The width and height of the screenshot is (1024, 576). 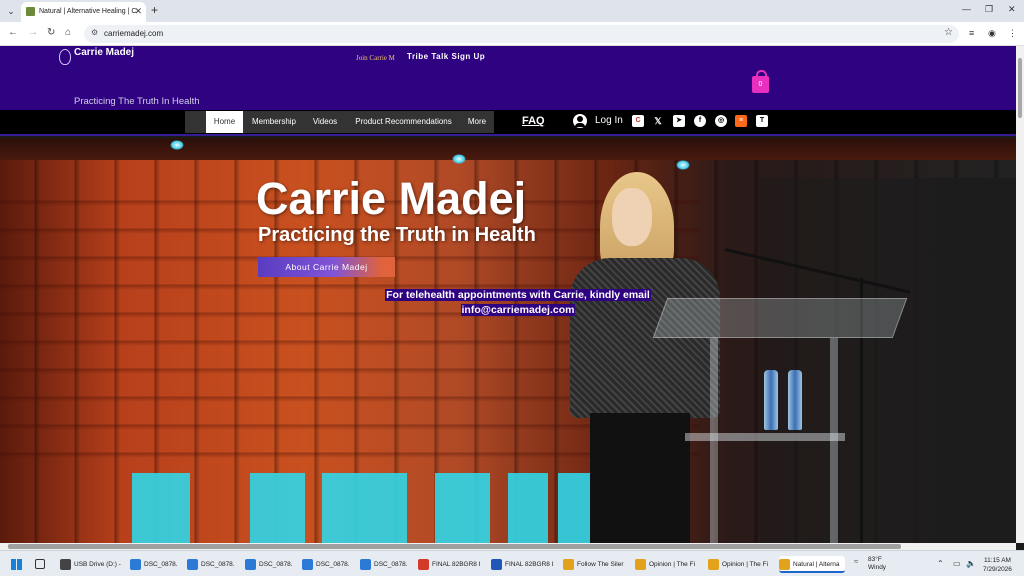 What do you see at coordinates (997, 565) in the screenshot?
I see `taskbar-clock: 11:15 AM 7/29/2026` at bounding box center [997, 565].